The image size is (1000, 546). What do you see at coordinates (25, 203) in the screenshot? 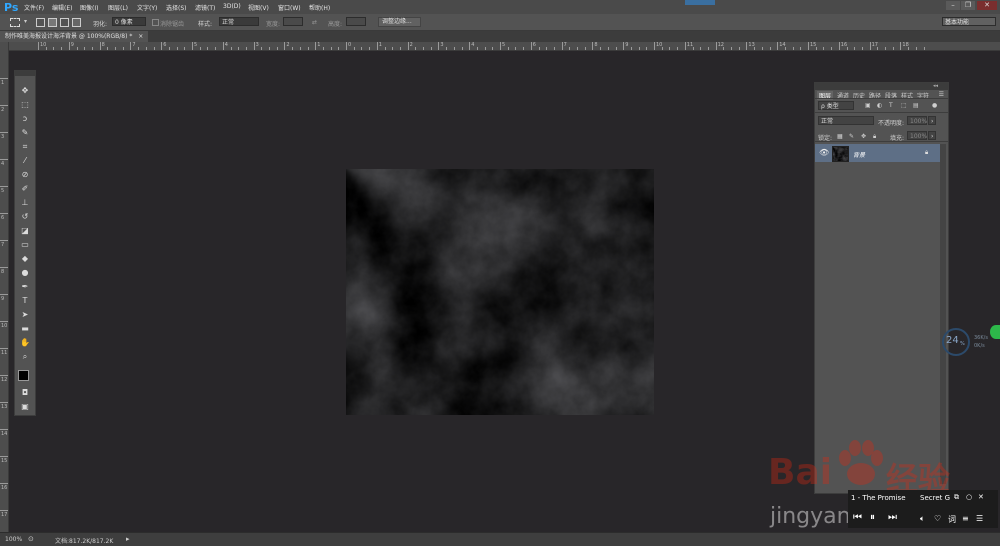
I see `clone-stamp-tool-icon: ⊥` at bounding box center [25, 203].